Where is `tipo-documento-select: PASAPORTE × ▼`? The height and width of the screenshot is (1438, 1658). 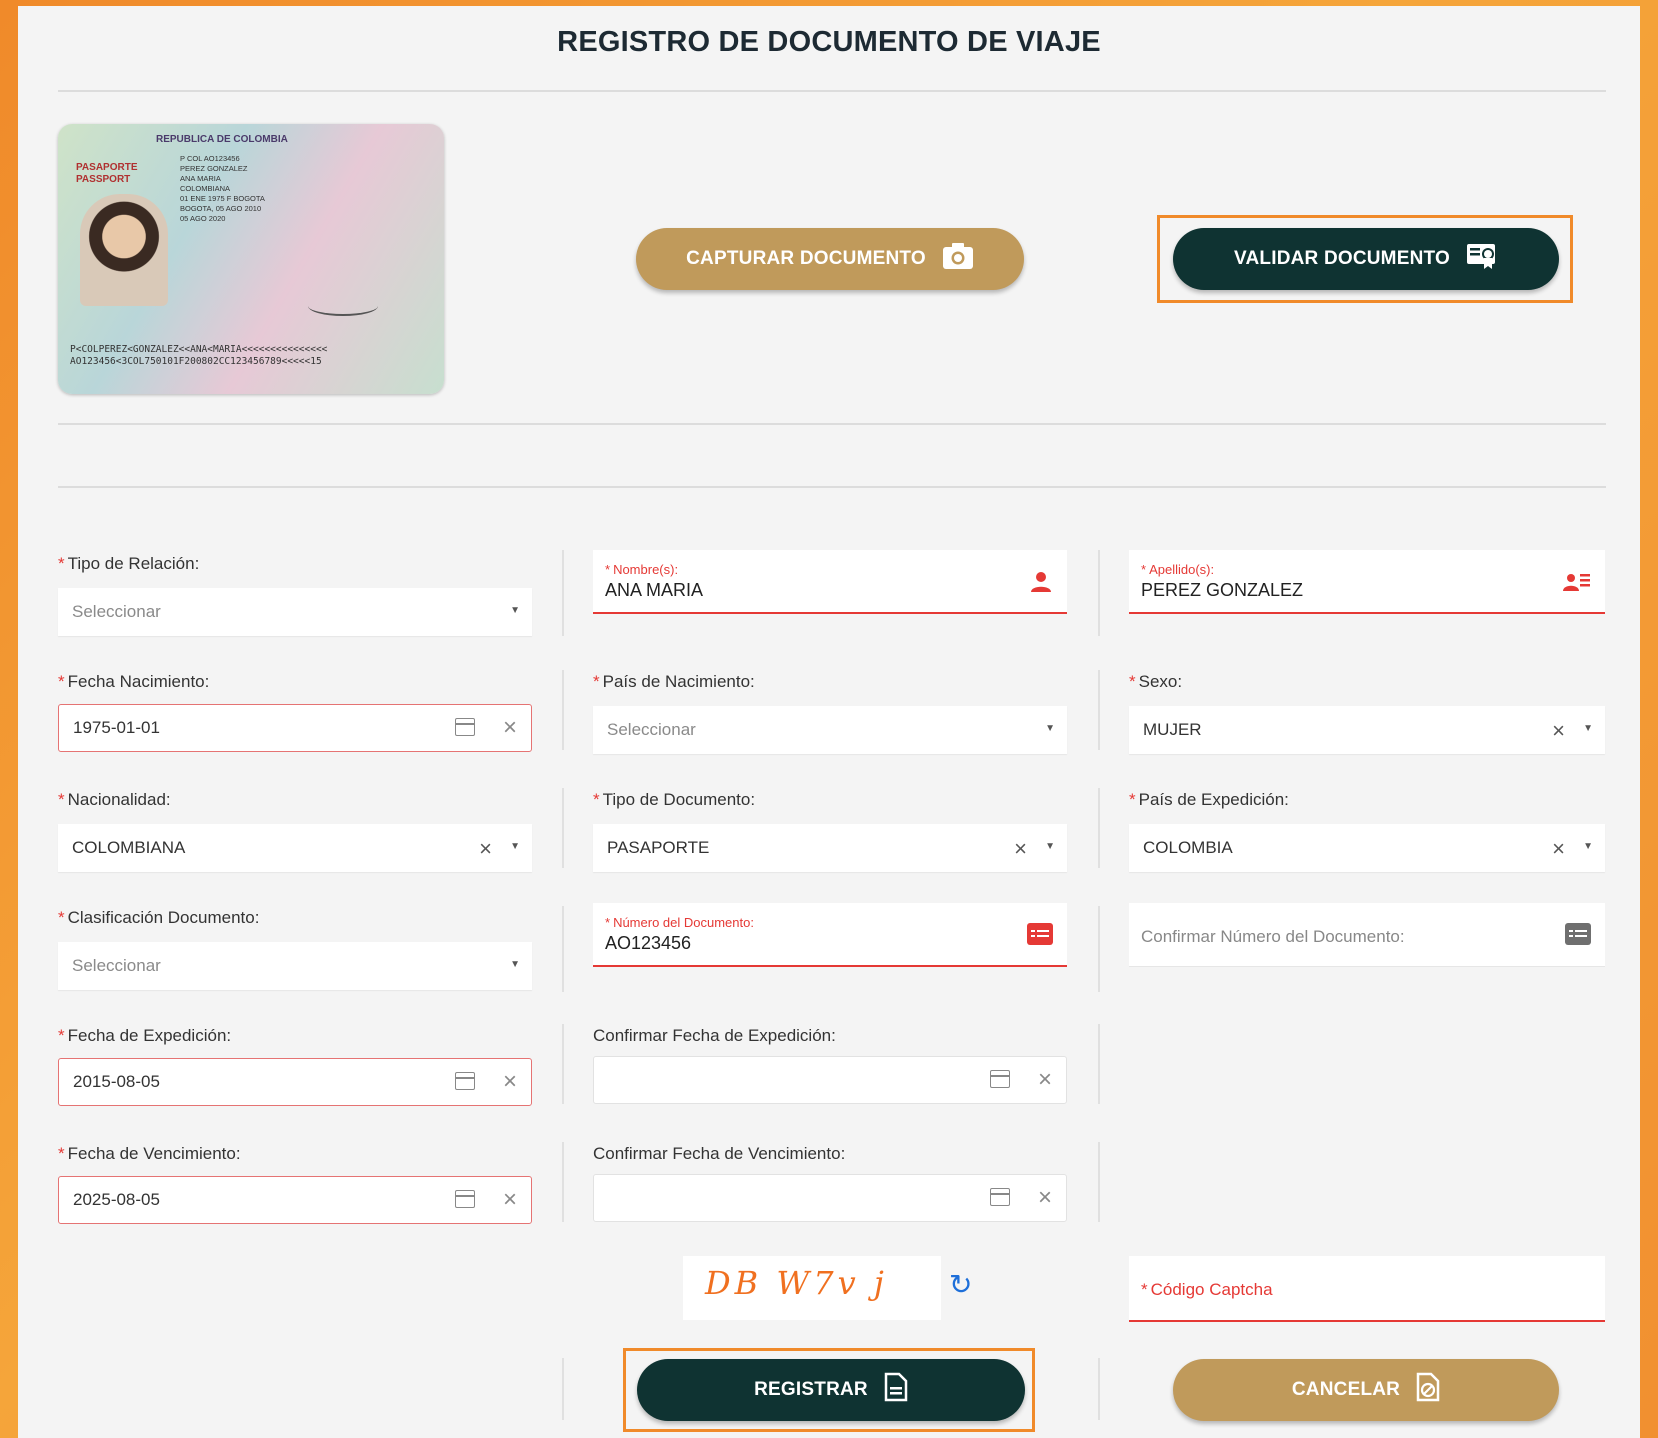
tipo-documento-select: PASAPORTE × ▼ is located at coordinates (830, 848).